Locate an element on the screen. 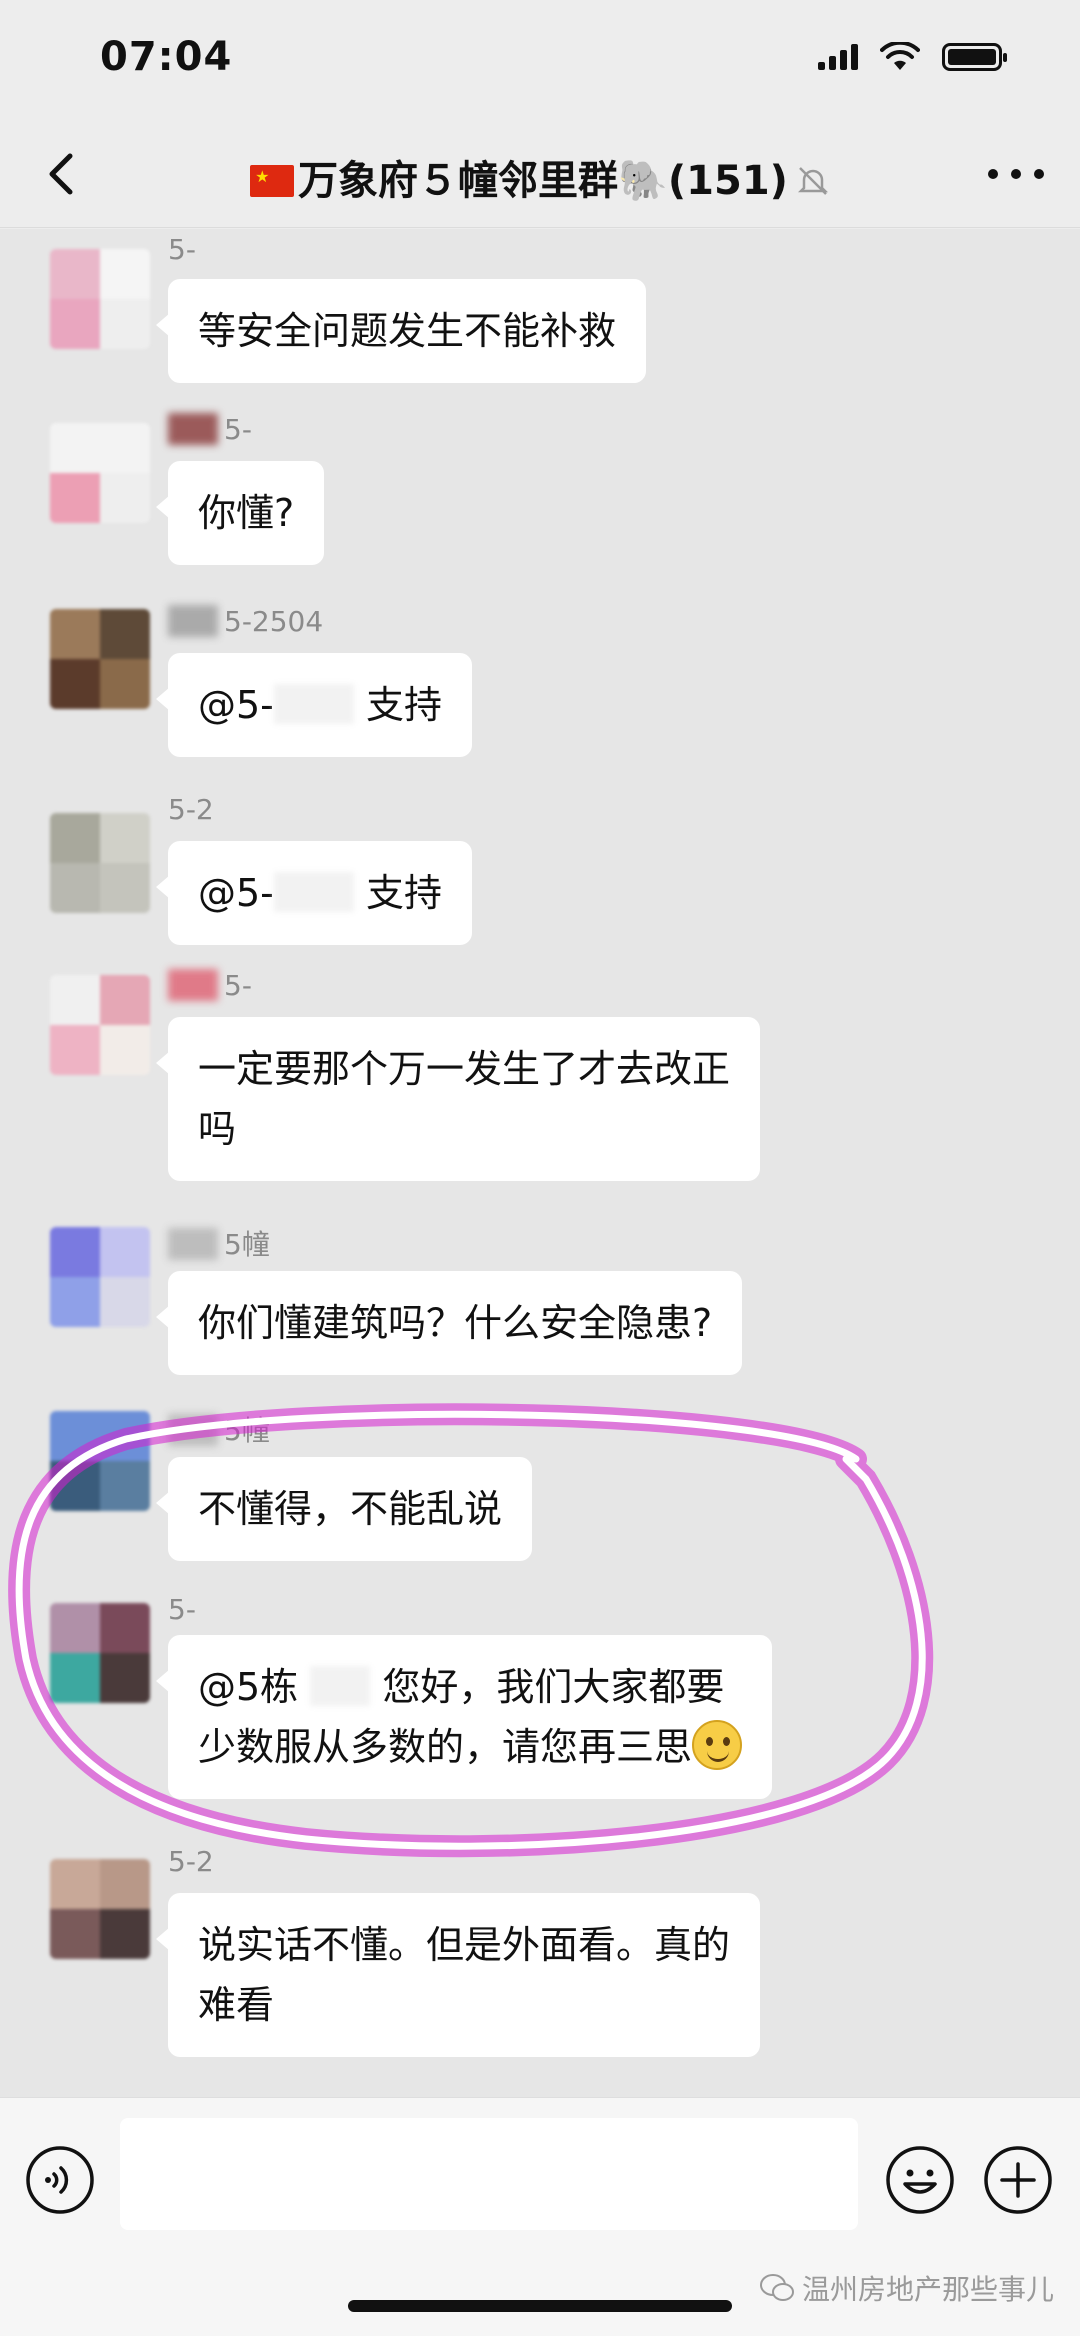 Image resolution: width=1080 pixels, height=2336 pixels. message-bubble: 说实话不懂。但是外面看。真的 难看 is located at coordinates (458, 1975).